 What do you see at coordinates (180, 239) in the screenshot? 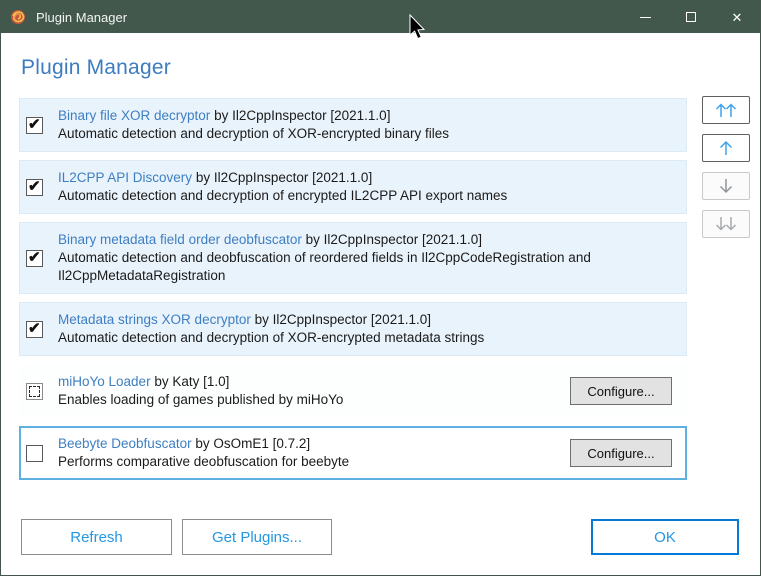
I see `plugin-name-link: Binary metadata field order deobfuscator` at bounding box center [180, 239].